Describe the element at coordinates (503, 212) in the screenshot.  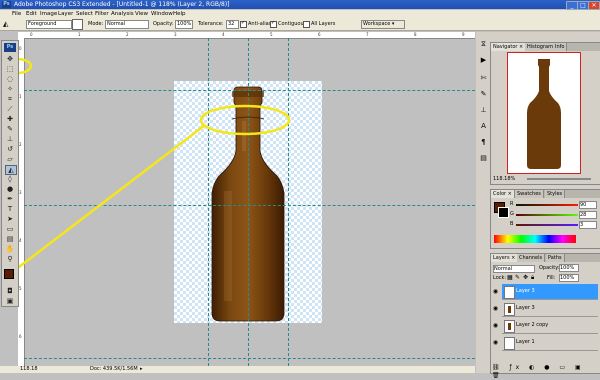
I see `color-background-swatch` at that location.